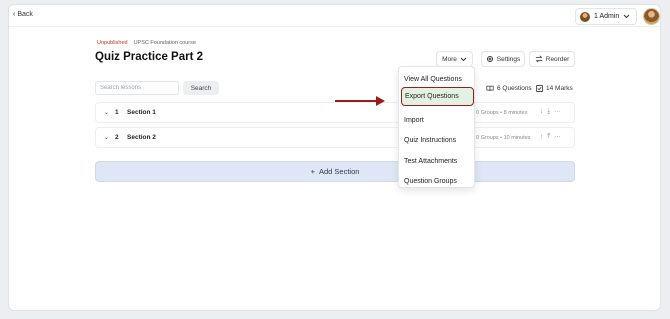 The width and height of the screenshot is (670, 319). I want to click on book-icon, so click(490, 88).